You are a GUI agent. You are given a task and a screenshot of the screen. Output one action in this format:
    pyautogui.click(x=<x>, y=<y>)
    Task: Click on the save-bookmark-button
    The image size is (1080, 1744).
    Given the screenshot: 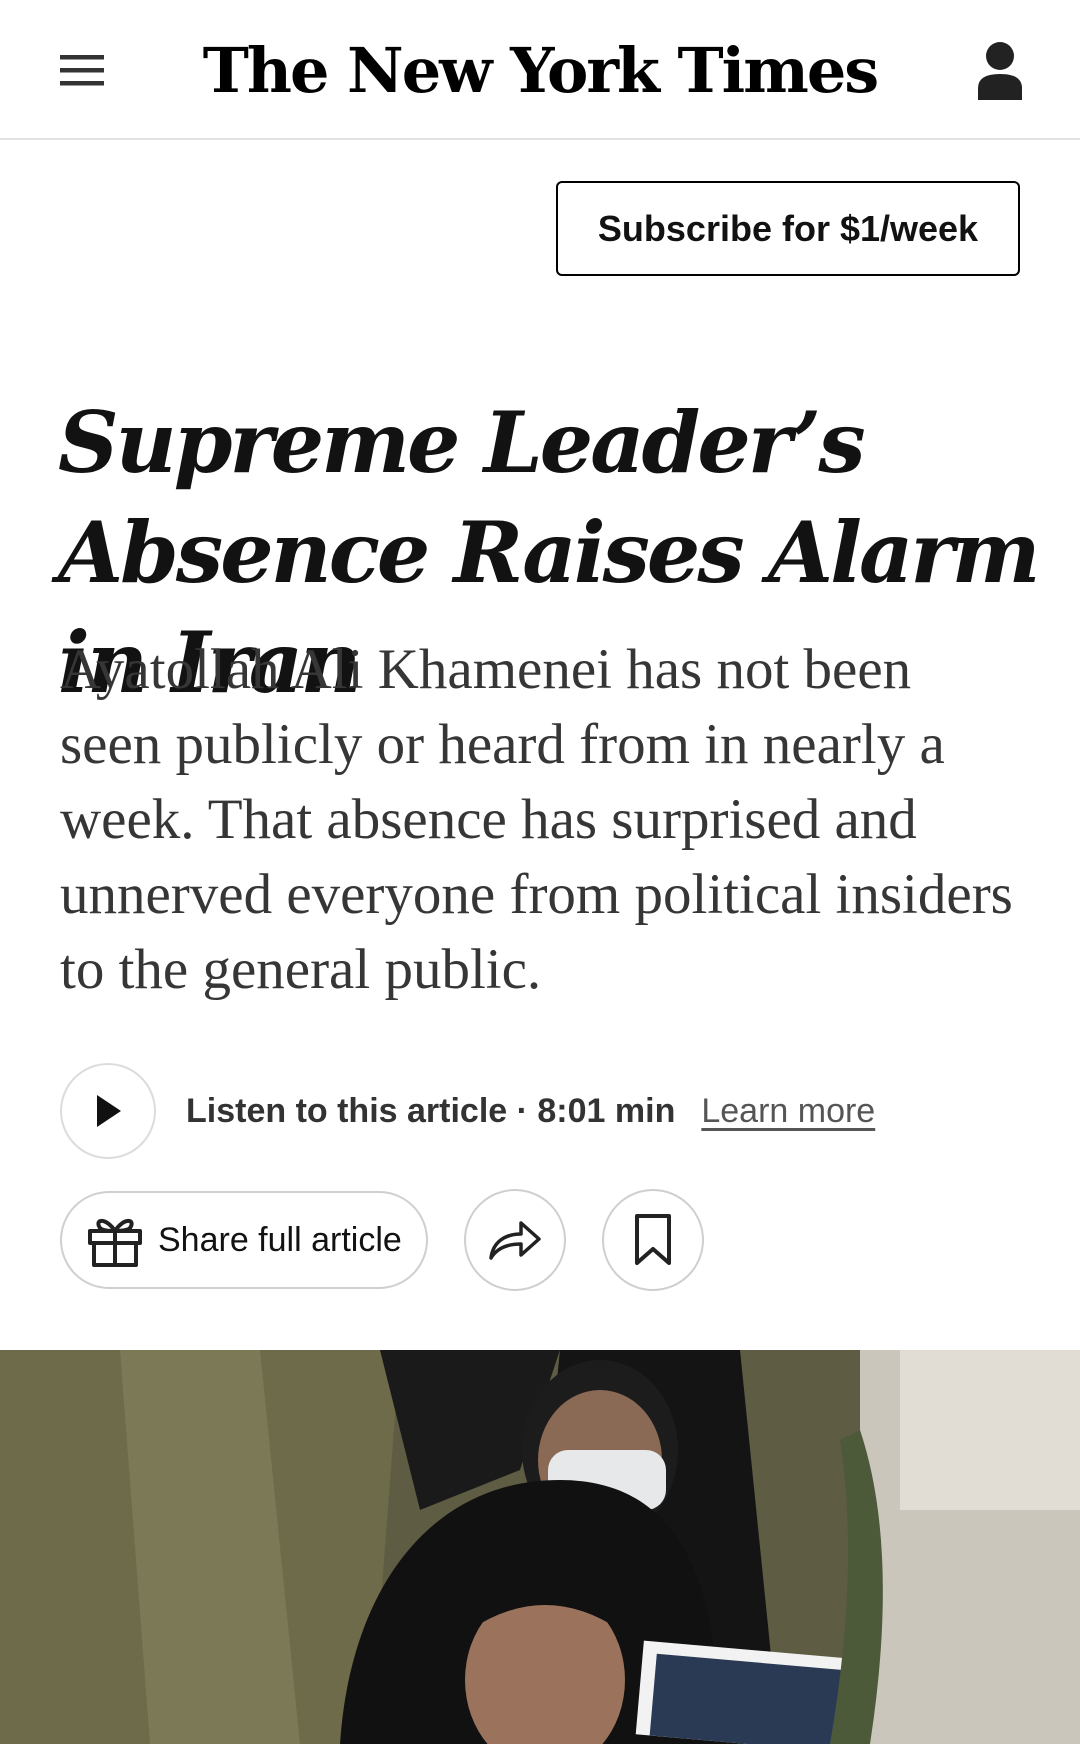 What is the action you would take?
    pyautogui.click(x=653, y=1240)
    